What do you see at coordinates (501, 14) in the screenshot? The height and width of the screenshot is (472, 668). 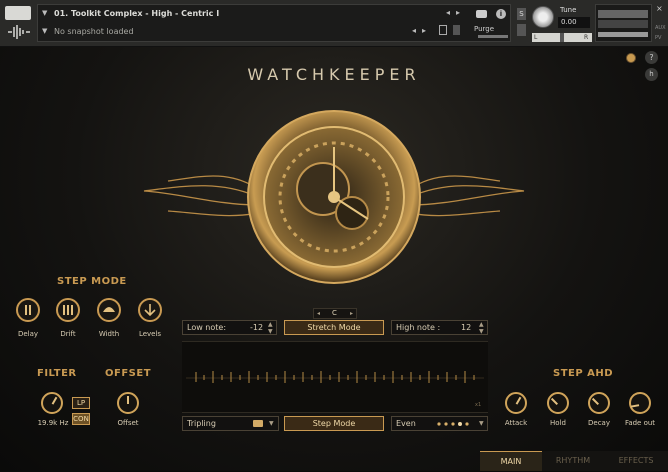 I see `info-icon: i` at bounding box center [501, 14].